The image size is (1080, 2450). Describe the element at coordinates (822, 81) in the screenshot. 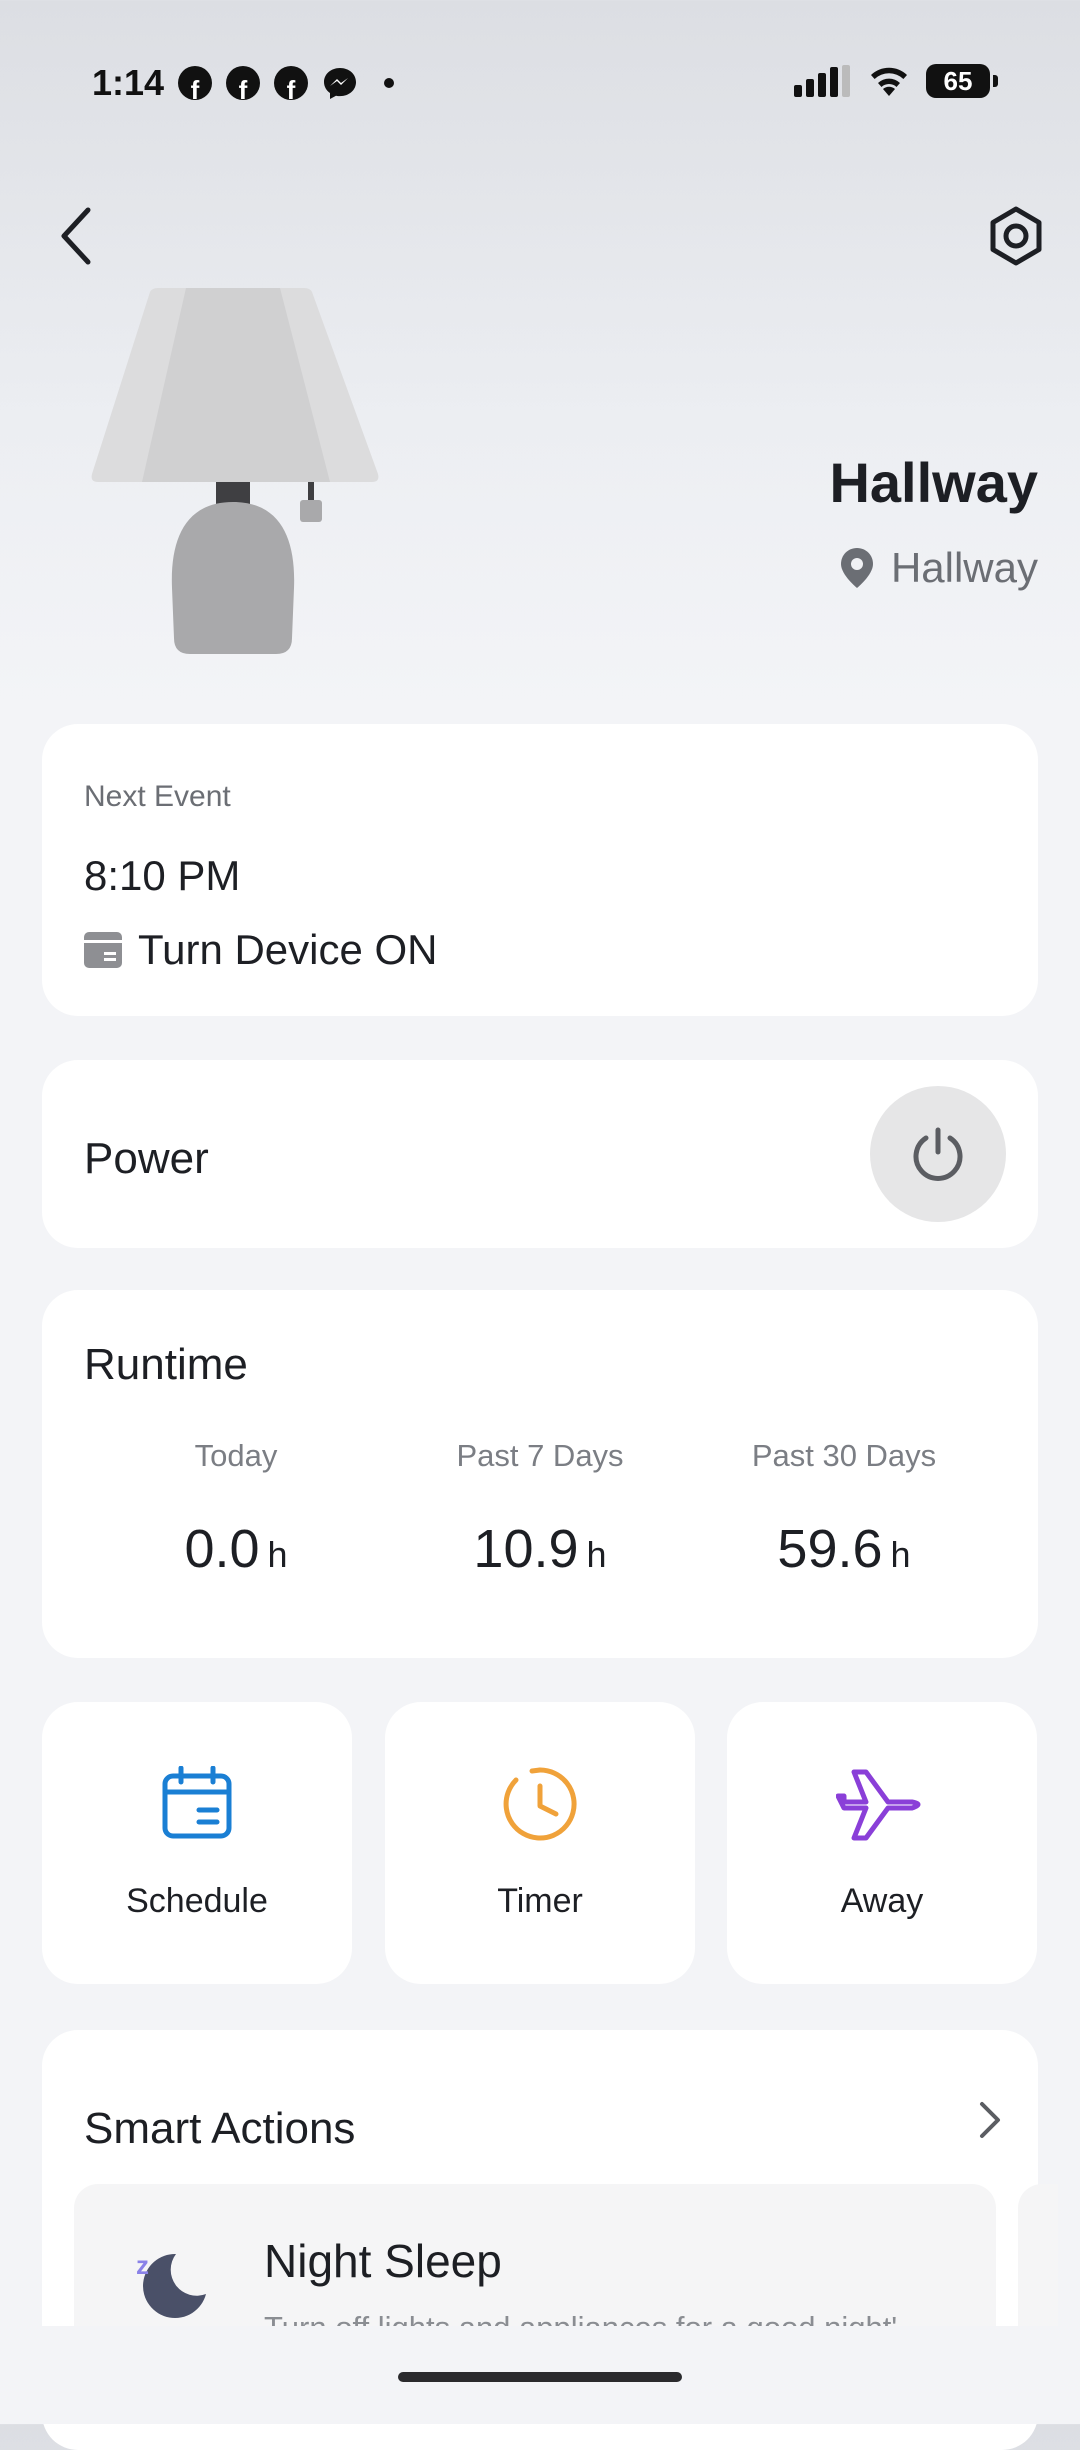

I see `signal-icon` at that location.